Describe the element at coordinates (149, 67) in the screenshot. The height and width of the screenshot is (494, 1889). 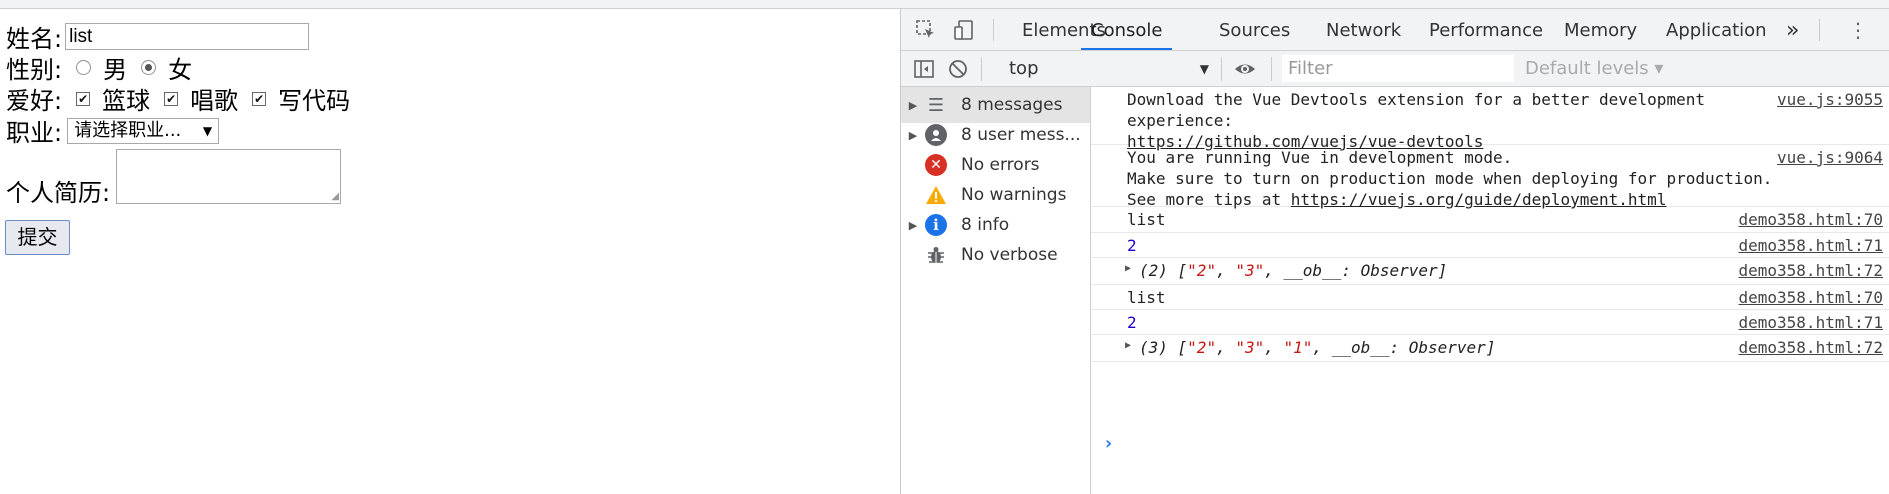
I see `gender-radio-female` at that location.